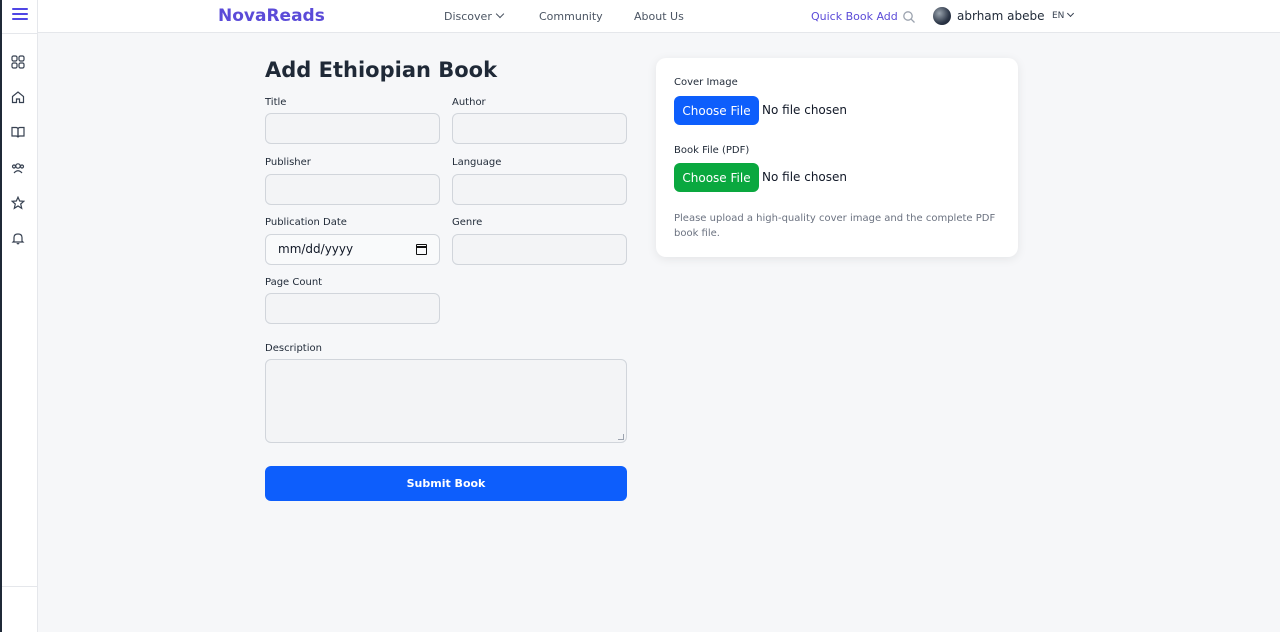 This screenshot has height=632, width=1280. What do you see at coordinates (20, 33) in the screenshot?
I see `sidebar-divider` at bounding box center [20, 33].